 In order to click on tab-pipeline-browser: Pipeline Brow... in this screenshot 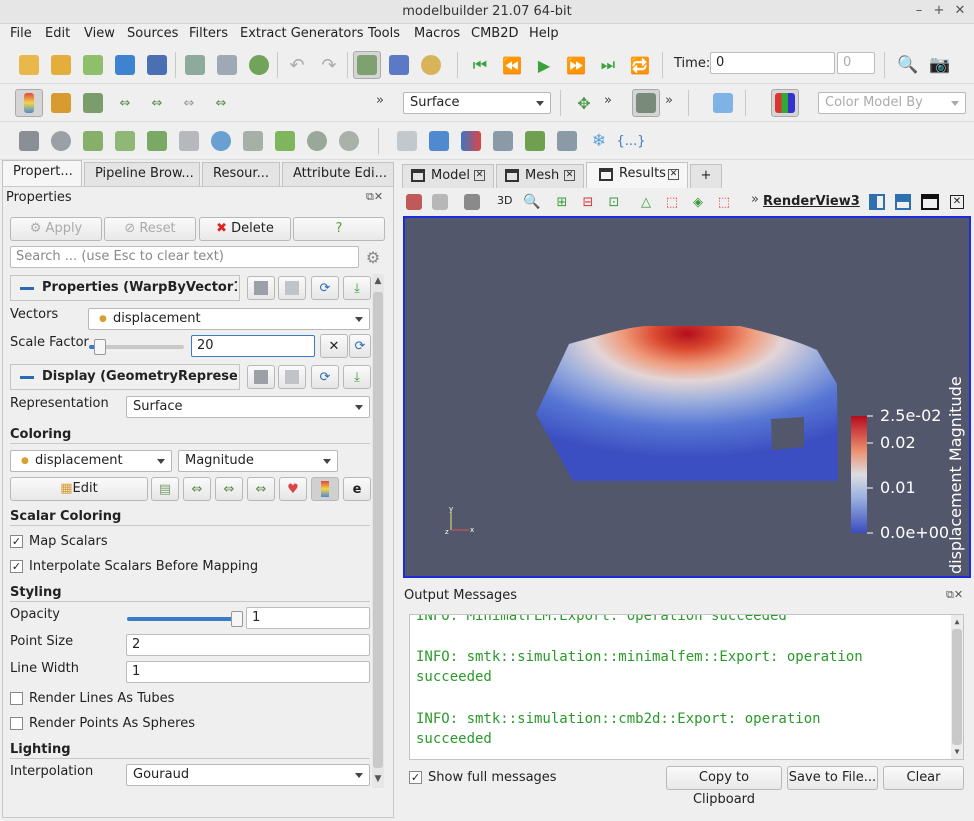, I will do `click(142, 174)`.